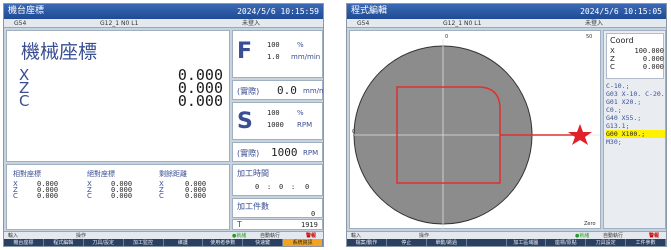 This screenshot has width=671, height=250. What do you see at coordinates (277, 208) in the screenshot?
I see `part-count-panel: 加工件數 0` at bounding box center [277, 208].